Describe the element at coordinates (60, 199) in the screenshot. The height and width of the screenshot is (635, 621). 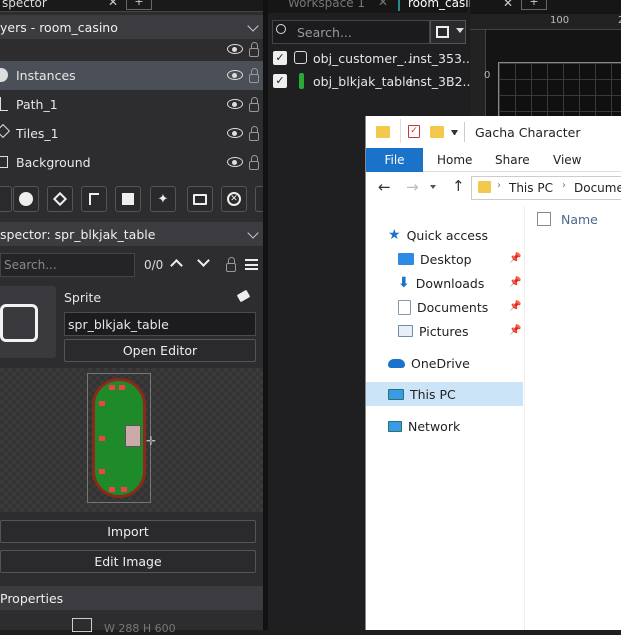
I see `add-tile-layer-button` at that location.